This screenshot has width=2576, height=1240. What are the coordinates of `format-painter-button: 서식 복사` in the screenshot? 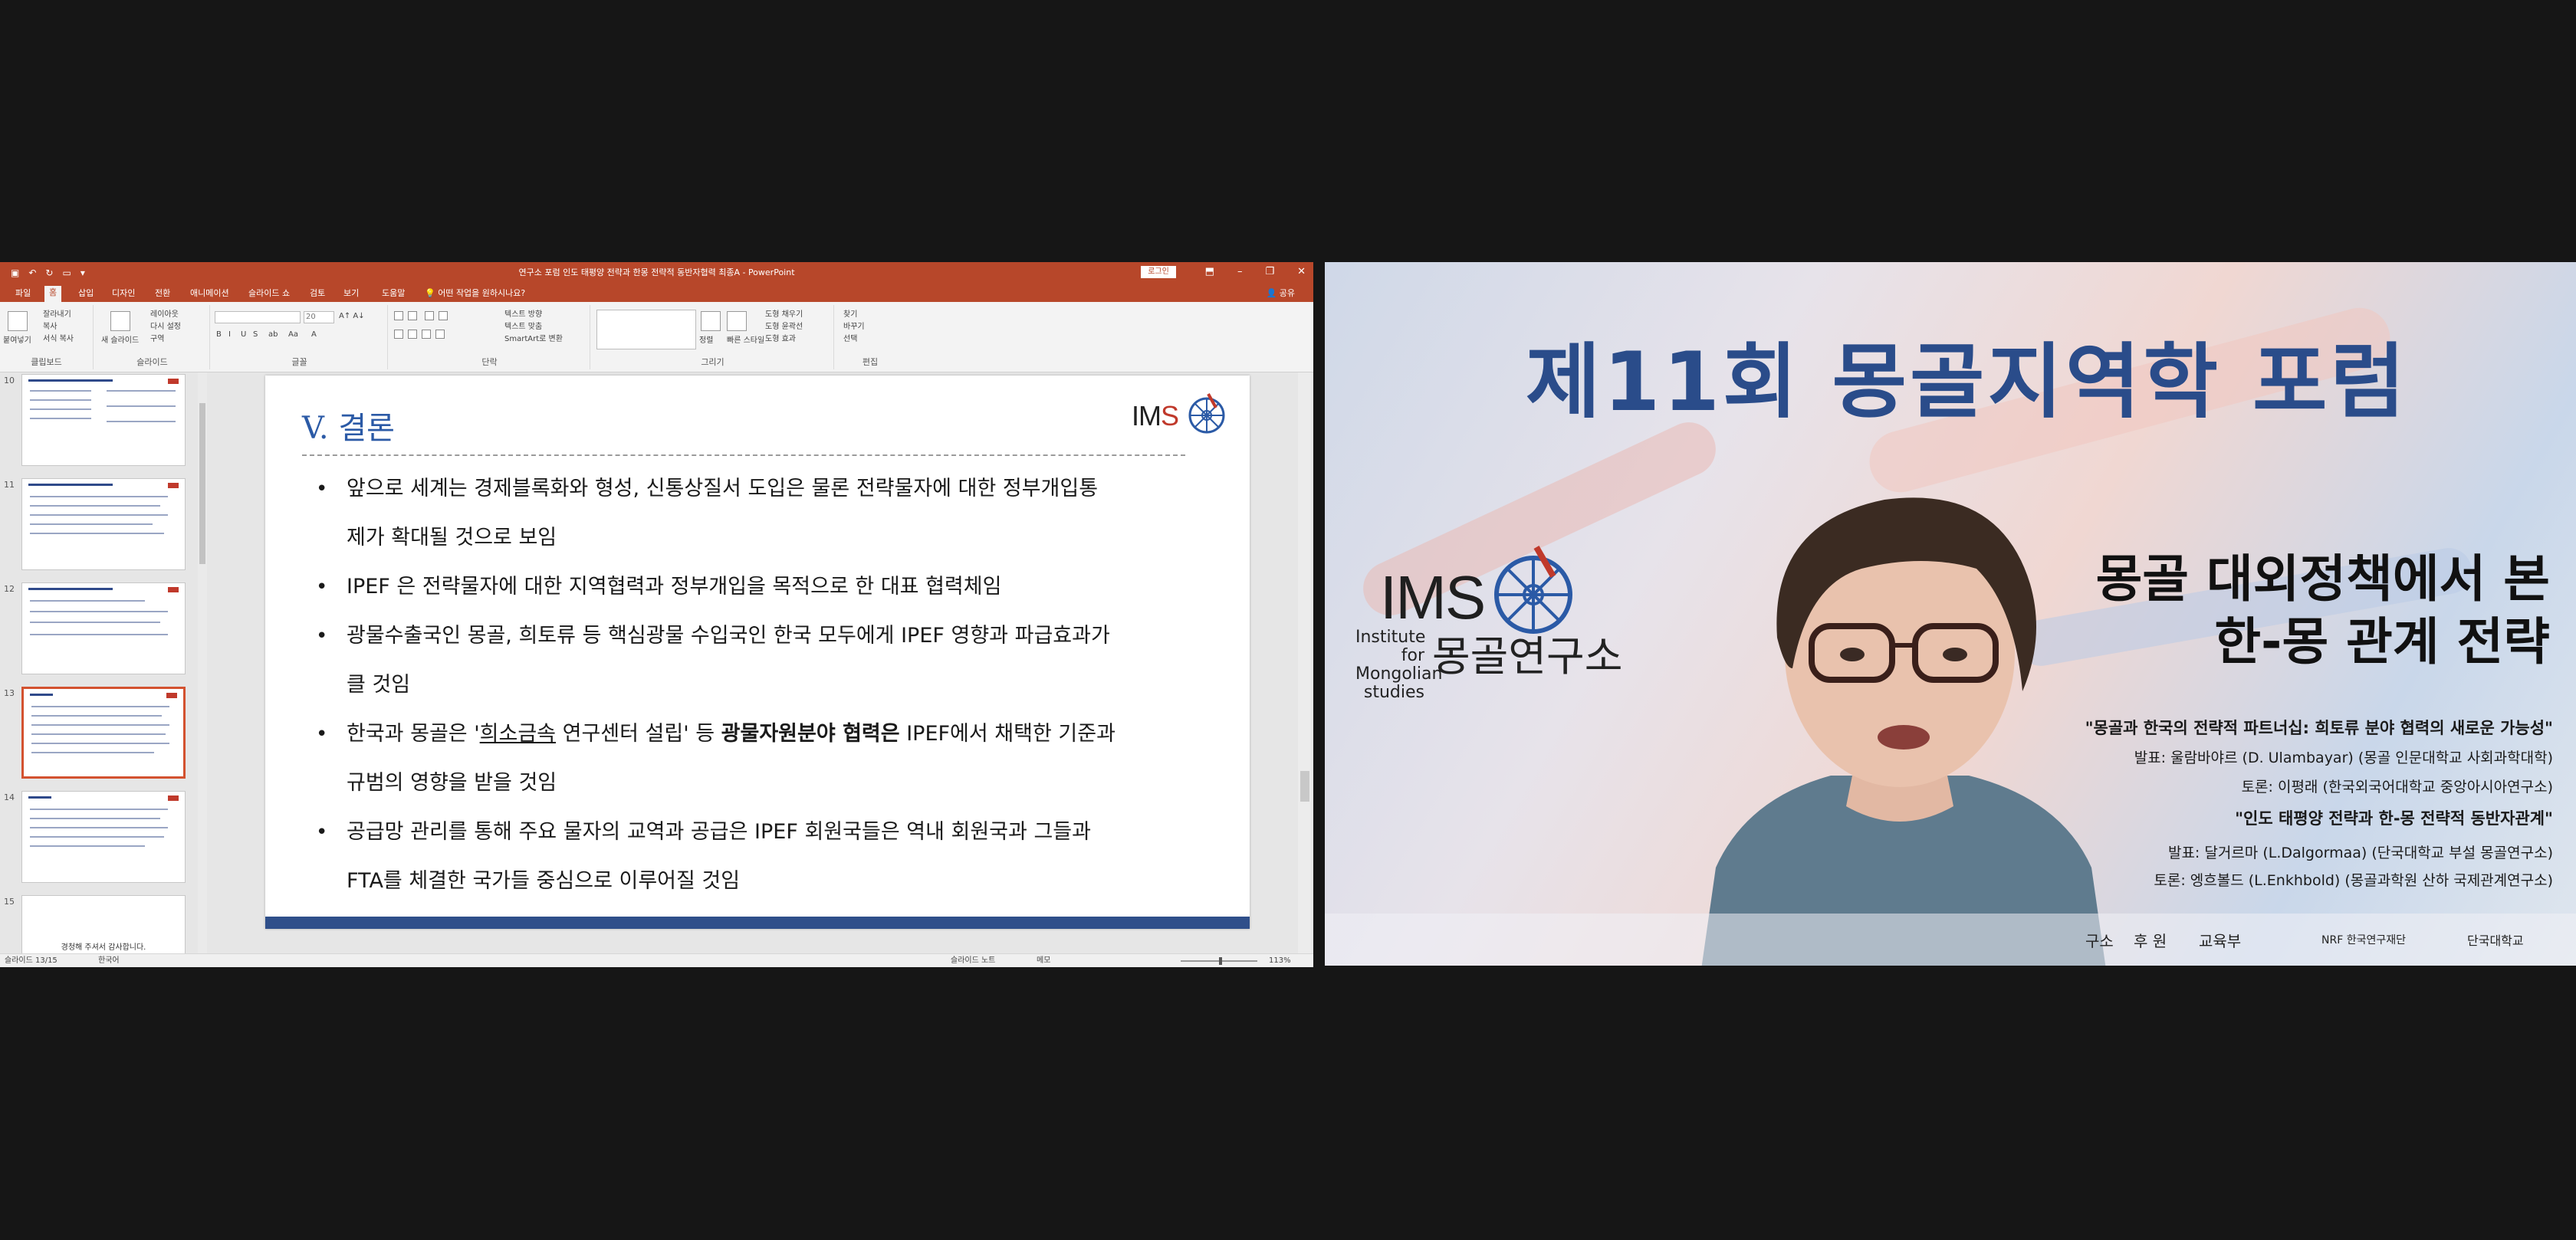 It's located at (58, 339).